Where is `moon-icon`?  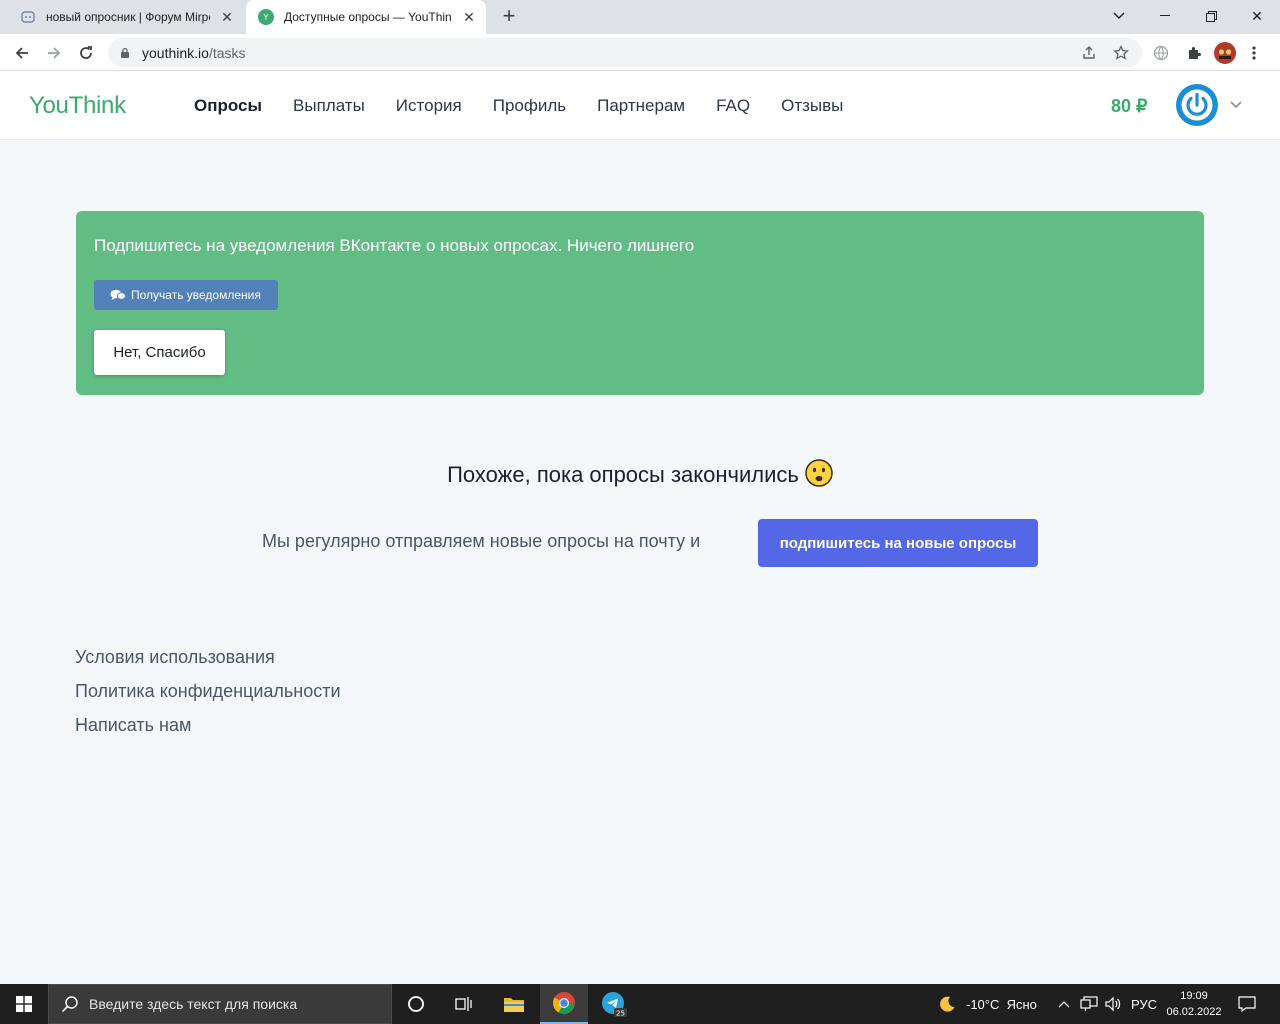
moon-icon is located at coordinates (947, 1004).